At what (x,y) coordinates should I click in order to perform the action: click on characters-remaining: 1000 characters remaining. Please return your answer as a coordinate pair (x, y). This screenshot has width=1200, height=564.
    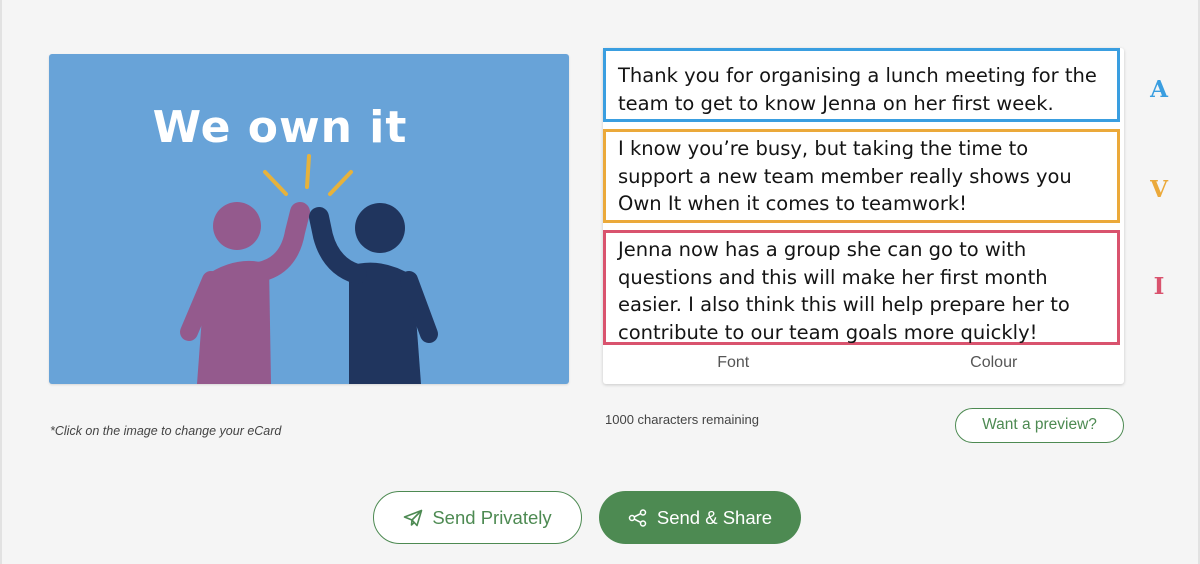
    Looking at the image, I should click on (682, 419).